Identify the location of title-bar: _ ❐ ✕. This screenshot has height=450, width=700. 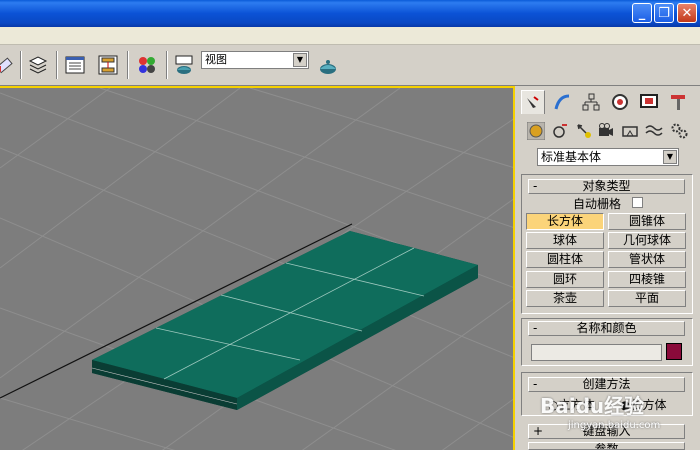
(350, 13).